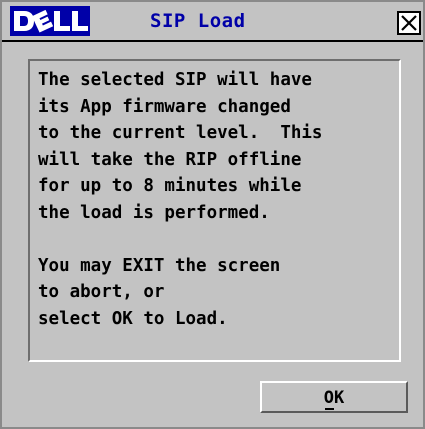  I want to click on close-icon, so click(409, 23).